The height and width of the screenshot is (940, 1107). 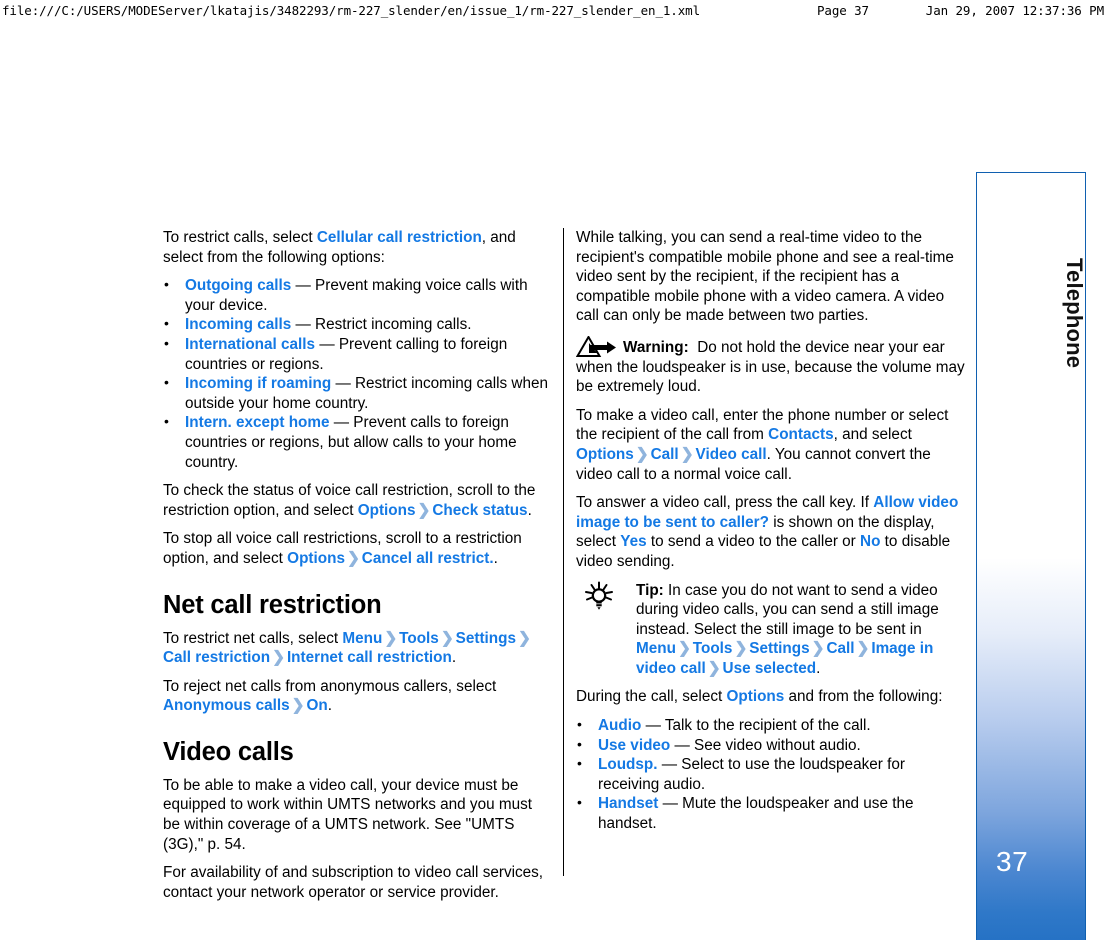 I want to click on restrict-intro-pre: To restrict calls, select, so click(x=240, y=237).